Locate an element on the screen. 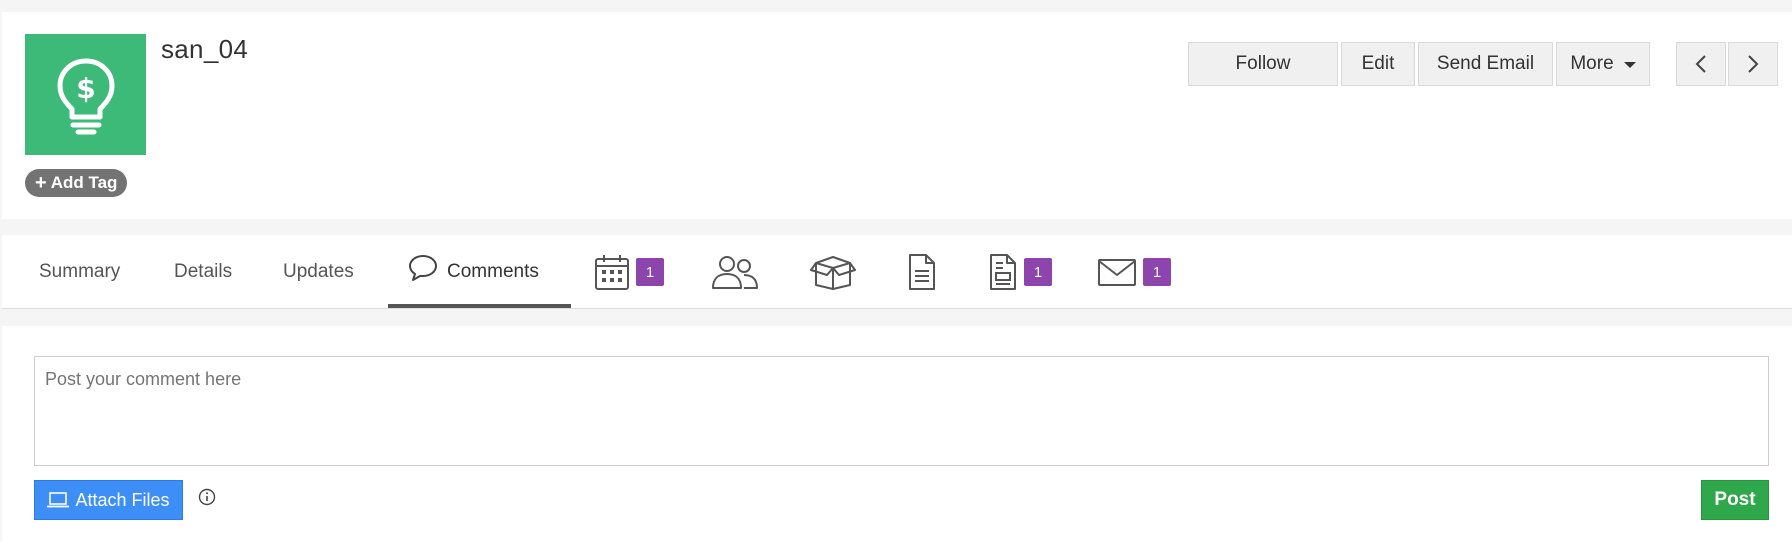  users-icon is located at coordinates (735, 272).